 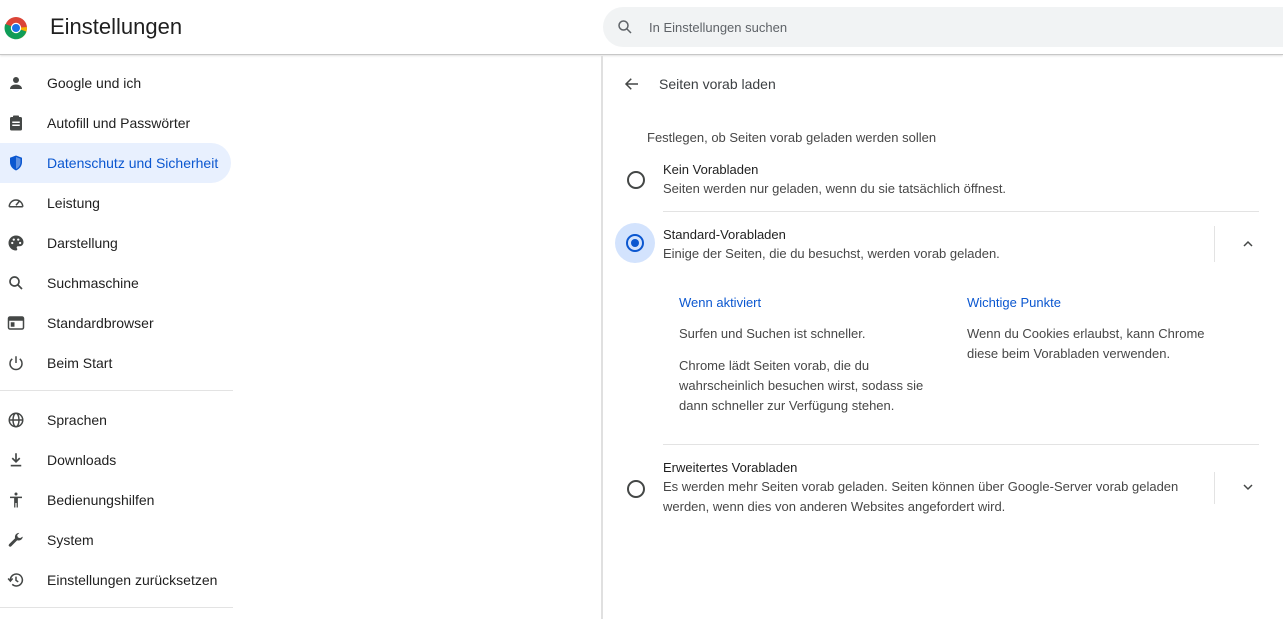 I want to click on sidebar-item-label: Standardbrowser, so click(x=100, y=323).